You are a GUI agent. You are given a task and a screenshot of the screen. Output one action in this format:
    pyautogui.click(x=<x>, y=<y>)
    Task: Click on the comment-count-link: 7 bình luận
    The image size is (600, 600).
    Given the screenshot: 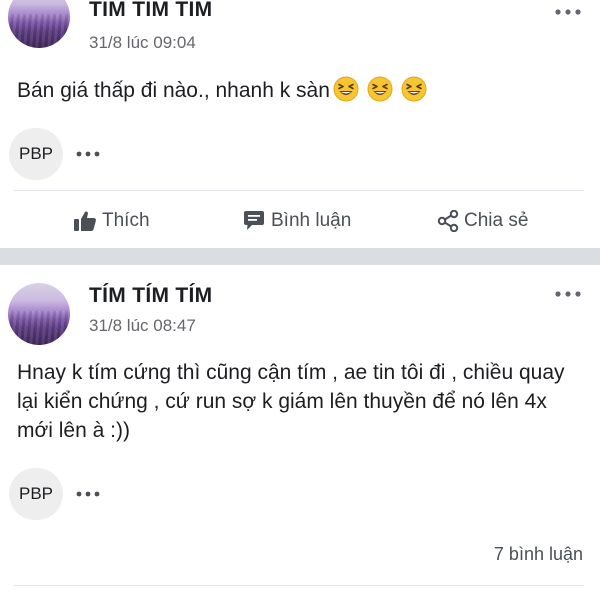 What is the action you would take?
    pyautogui.click(x=538, y=554)
    